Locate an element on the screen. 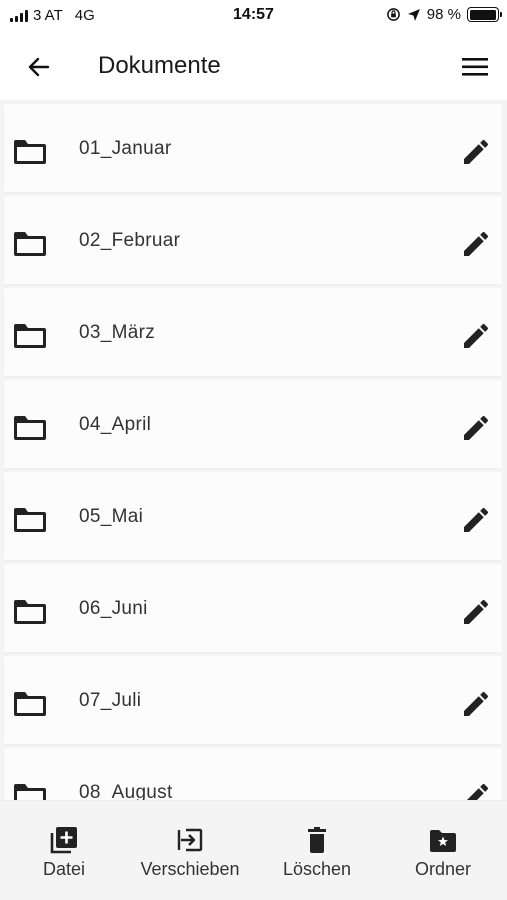  folder-name: 02_Februar is located at coordinates (130, 240).